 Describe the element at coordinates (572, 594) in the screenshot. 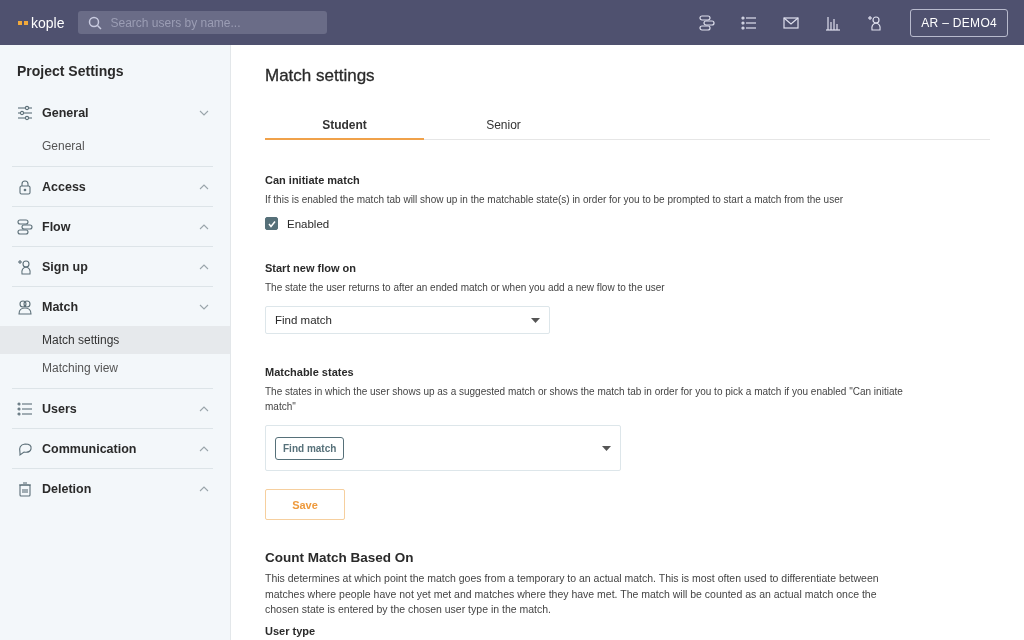

I see `section-description: This determines at which point the match goes from a temporary to an actual match. This is most often used to differentiate between matches where people have not yet met and matches where they have met. The match will be counted as an actual match once the chosen state is entered by the chosen user type in the match.` at that location.